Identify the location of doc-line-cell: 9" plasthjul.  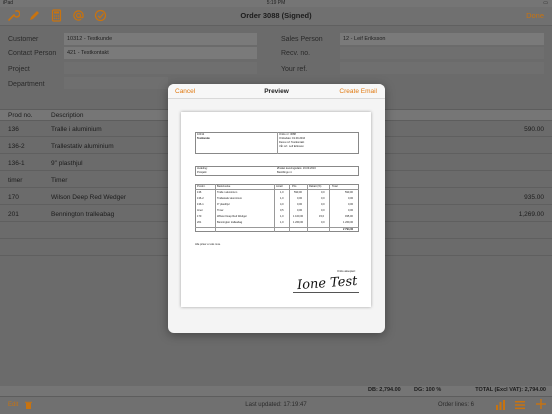
(223, 204).